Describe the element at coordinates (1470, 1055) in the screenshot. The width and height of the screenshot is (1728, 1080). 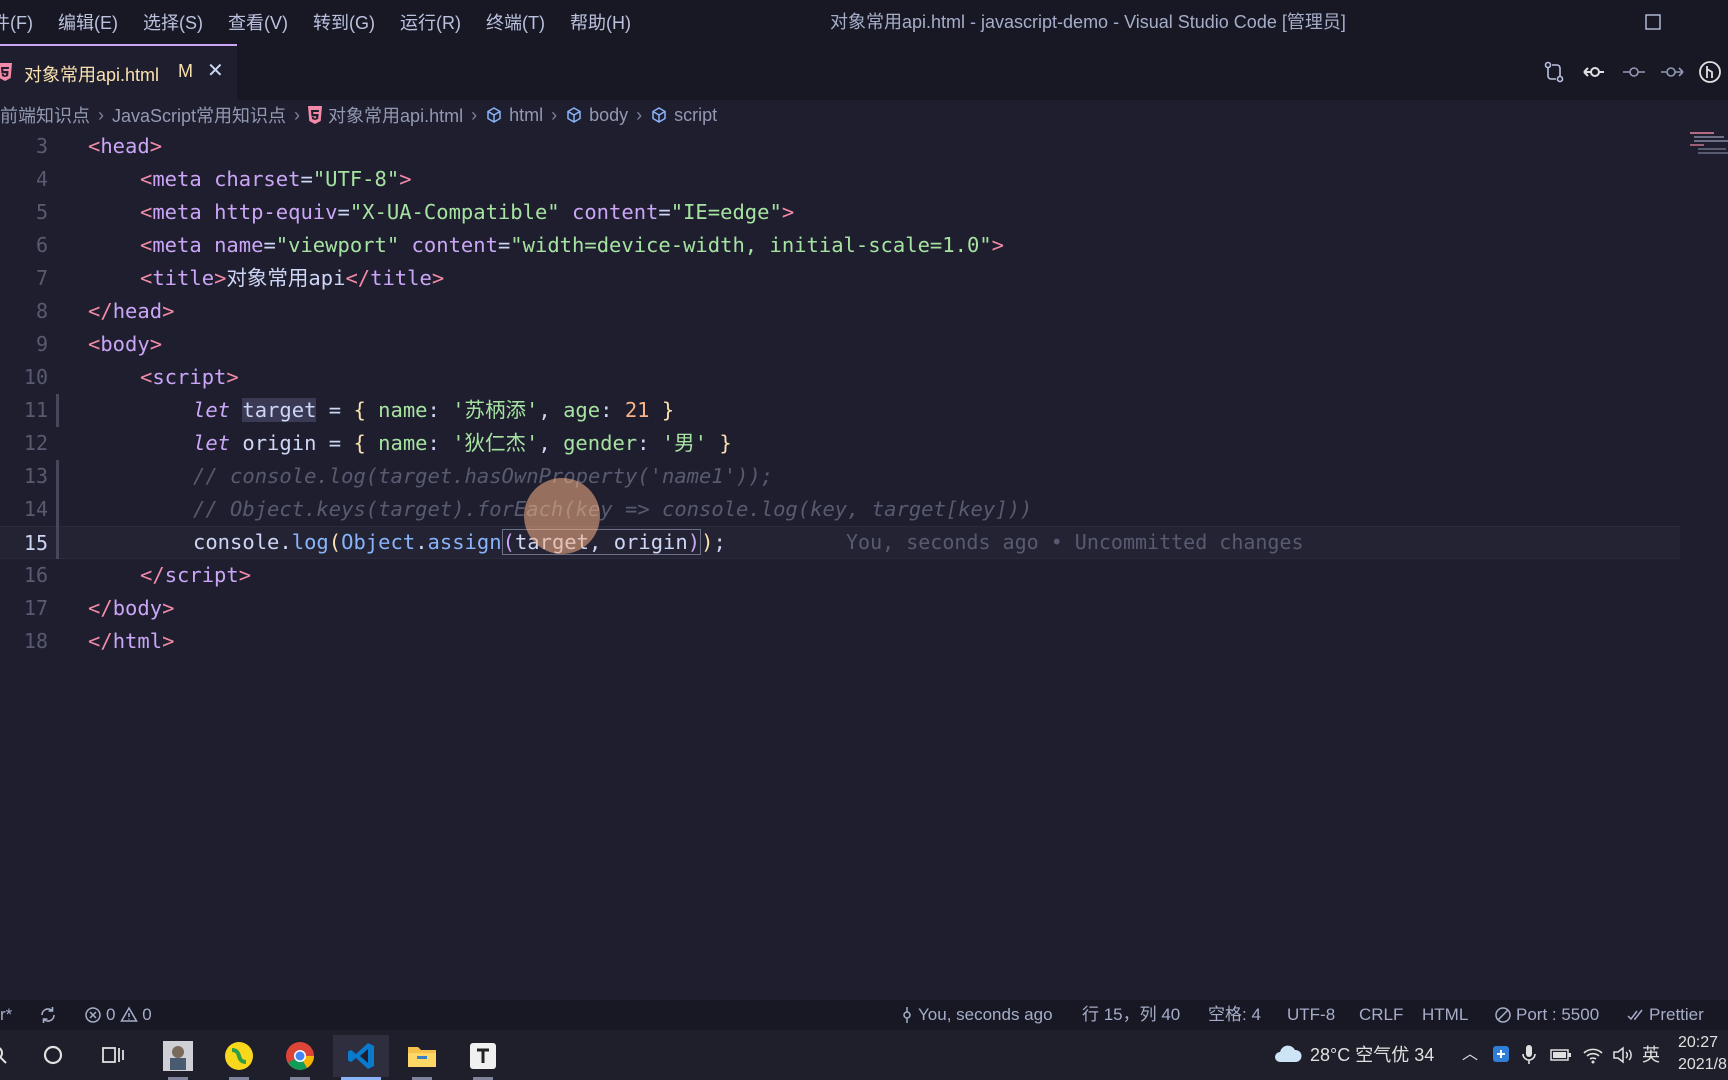
I see `chevron-up-icon: ︿` at that location.